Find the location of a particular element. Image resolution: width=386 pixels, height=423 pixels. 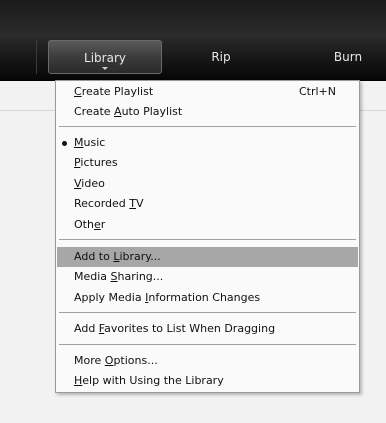

menu-item-label: Apply Media Information Changes is located at coordinates (167, 297).